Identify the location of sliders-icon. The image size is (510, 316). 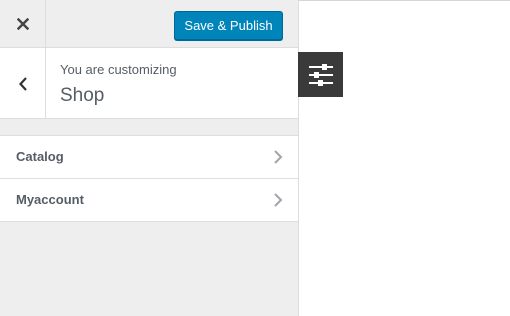
(320, 74).